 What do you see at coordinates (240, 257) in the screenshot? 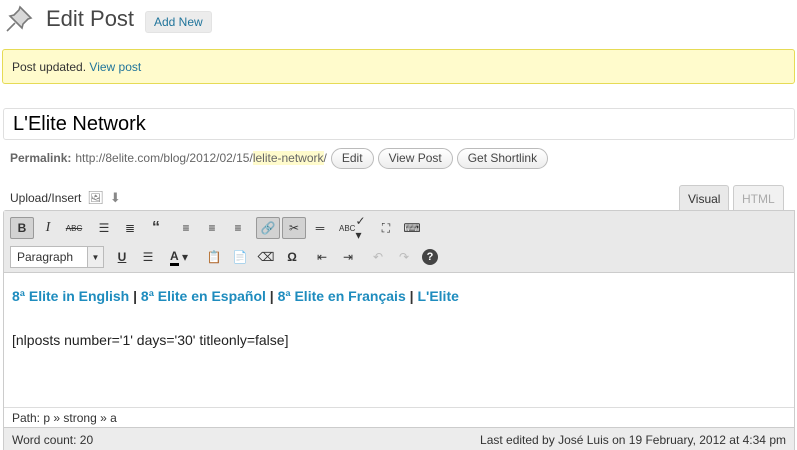
I see `paste-word-icon: 📄` at bounding box center [240, 257].